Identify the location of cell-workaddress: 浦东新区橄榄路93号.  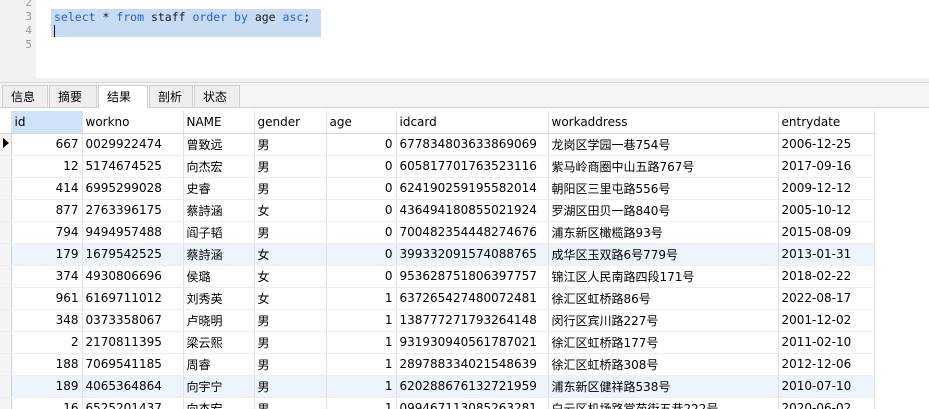
(663, 232).